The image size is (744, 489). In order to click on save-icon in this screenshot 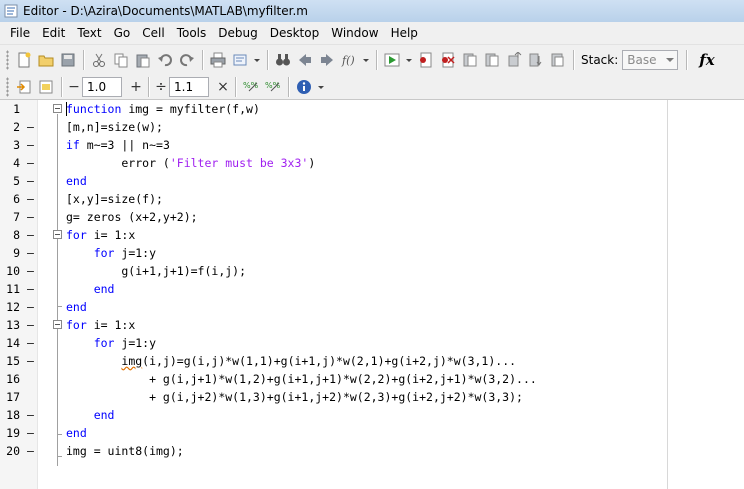, I will do `click(68, 60)`.